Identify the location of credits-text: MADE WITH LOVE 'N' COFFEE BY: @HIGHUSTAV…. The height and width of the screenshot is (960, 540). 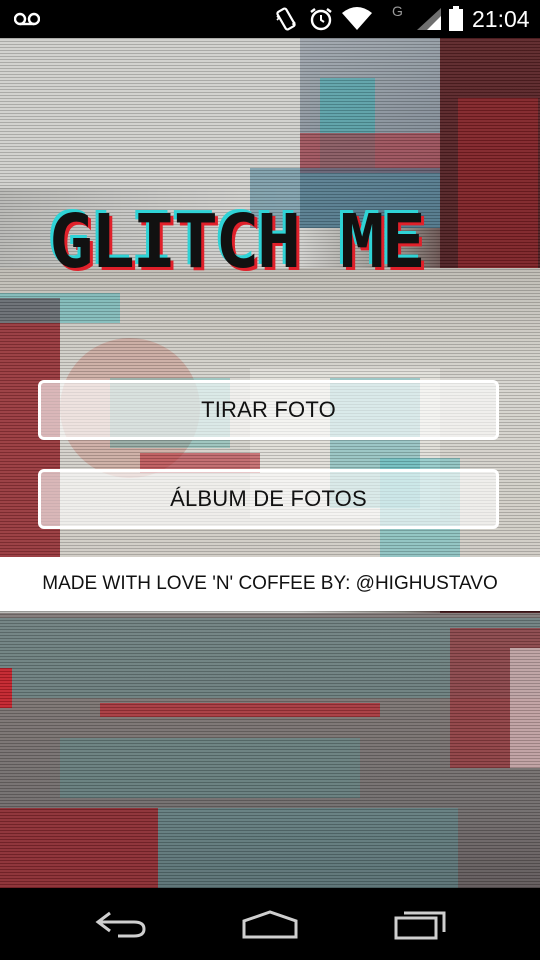
(270, 583).